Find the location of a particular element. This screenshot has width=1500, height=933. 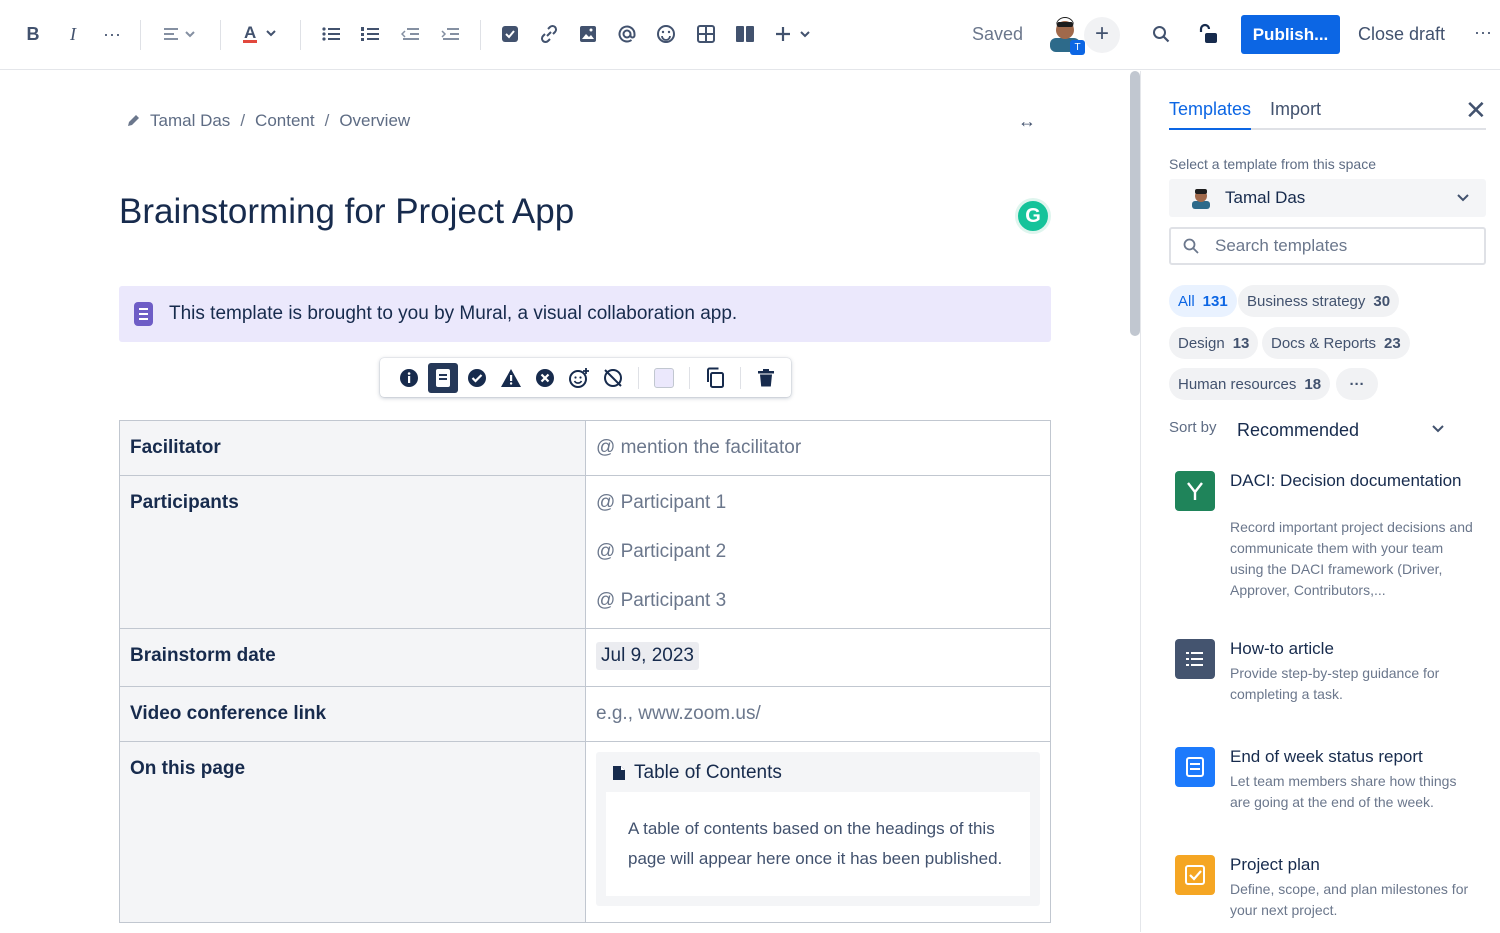

checkbox-icon is located at coordinates (510, 34).